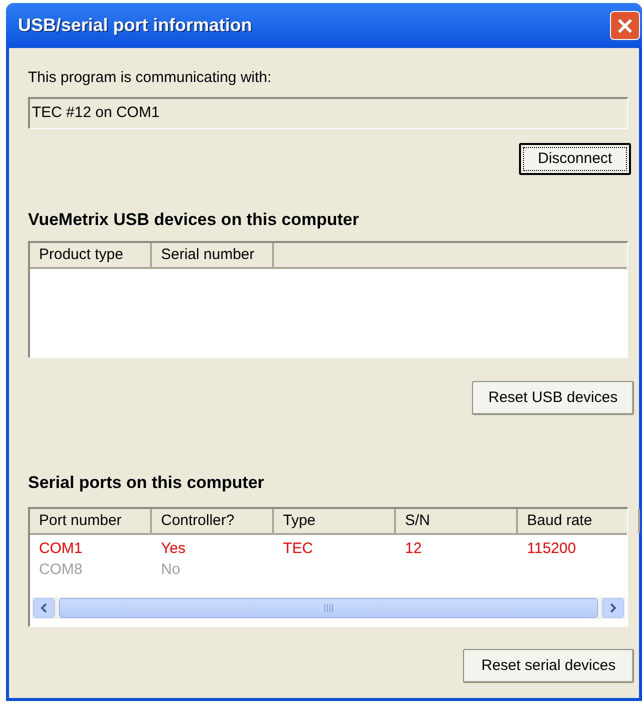 This screenshot has height=704, width=642. What do you see at coordinates (413, 549) in the screenshot?
I see `table-cell-text: 12` at bounding box center [413, 549].